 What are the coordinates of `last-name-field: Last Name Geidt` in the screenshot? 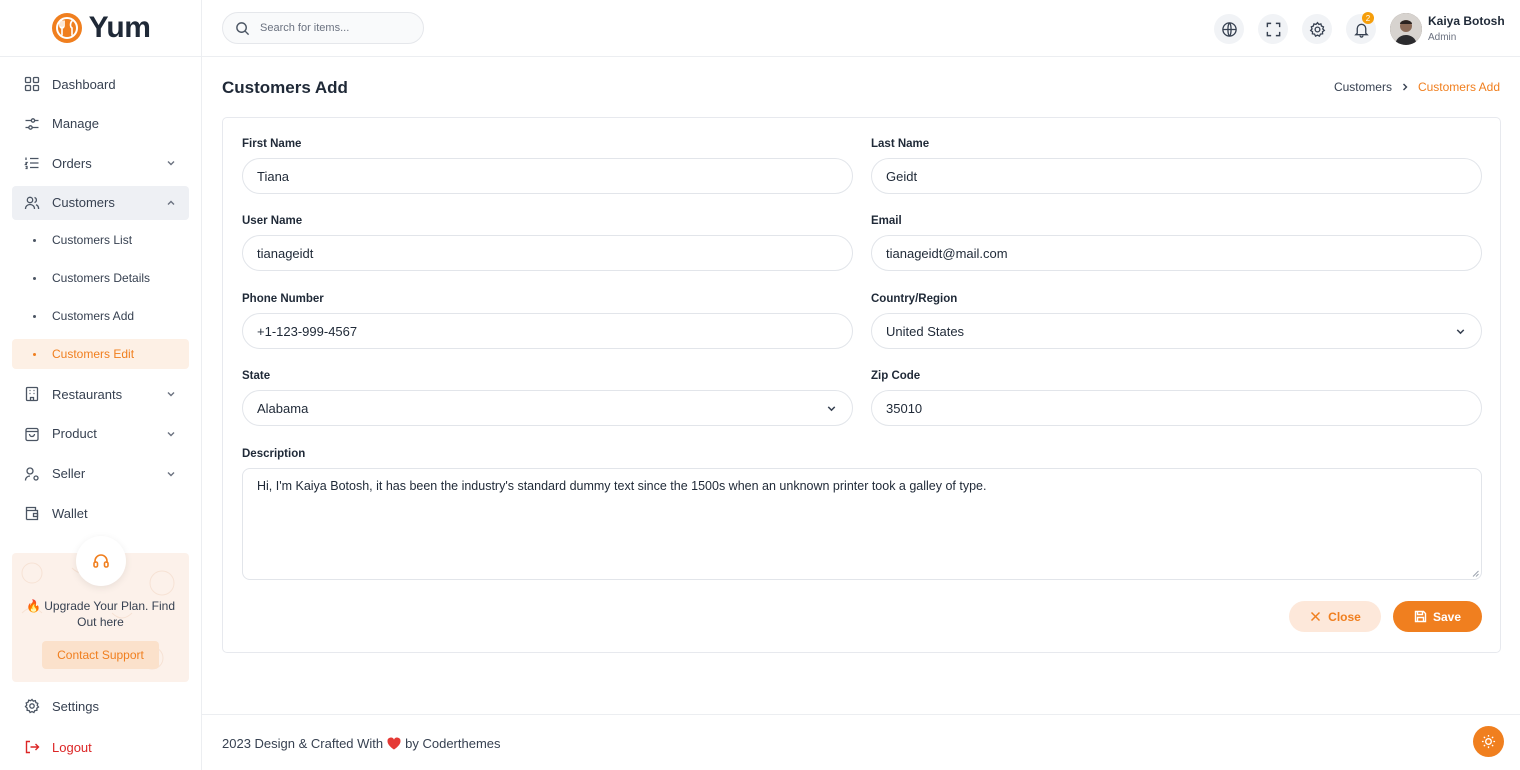 It's located at (1176, 166).